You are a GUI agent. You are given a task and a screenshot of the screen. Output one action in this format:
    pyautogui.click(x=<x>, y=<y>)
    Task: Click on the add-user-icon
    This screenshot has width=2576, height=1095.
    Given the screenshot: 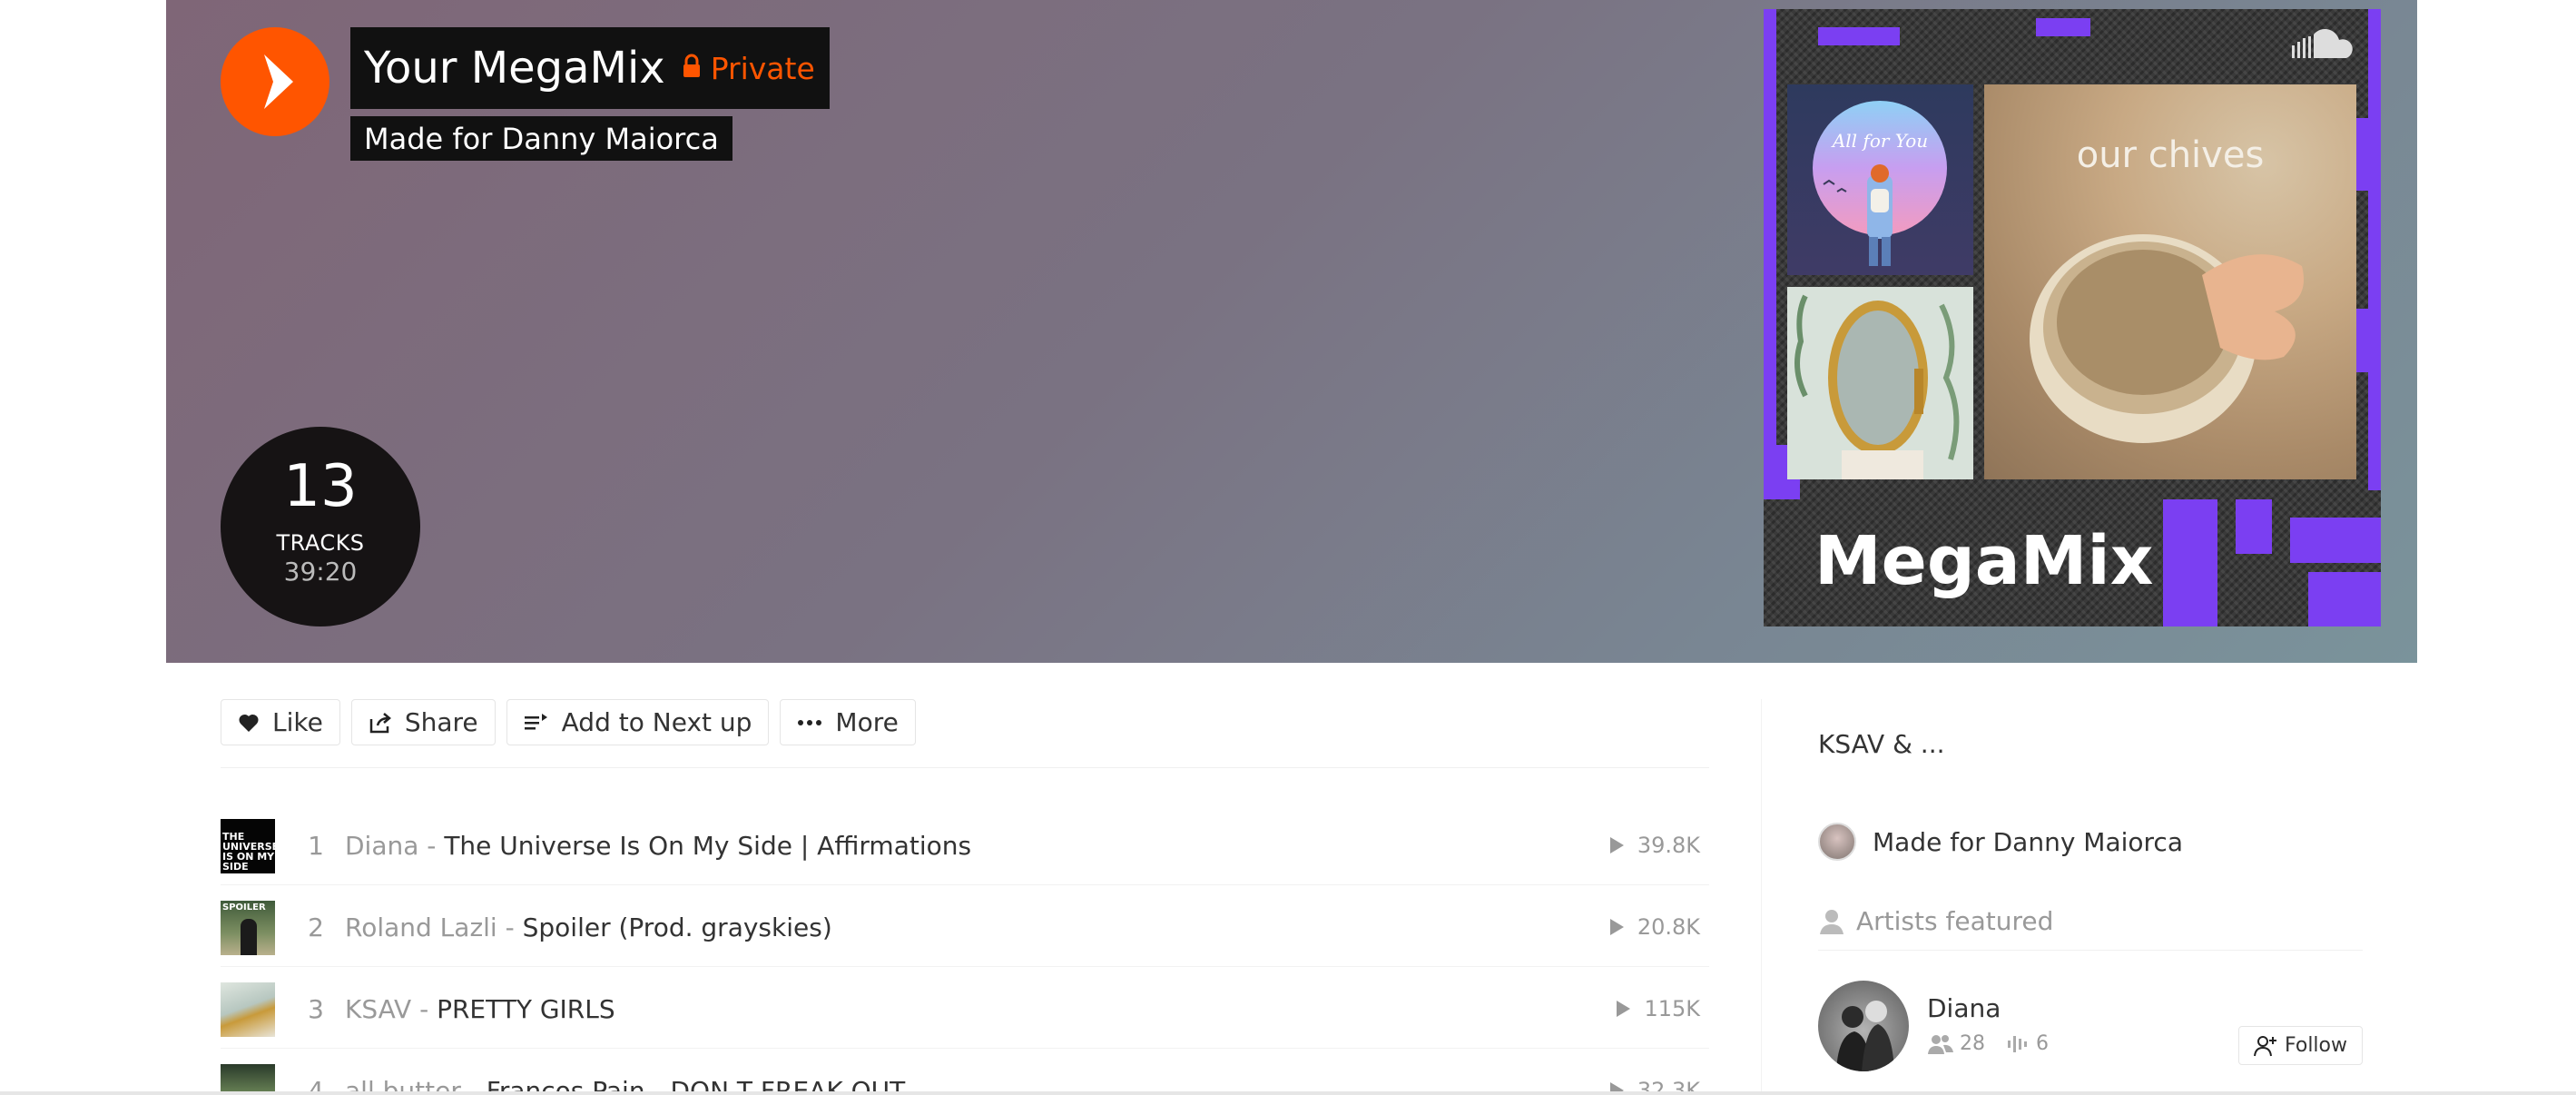 What is the action you would take?
    pyautogui.click(x=2264, y=1045)
    